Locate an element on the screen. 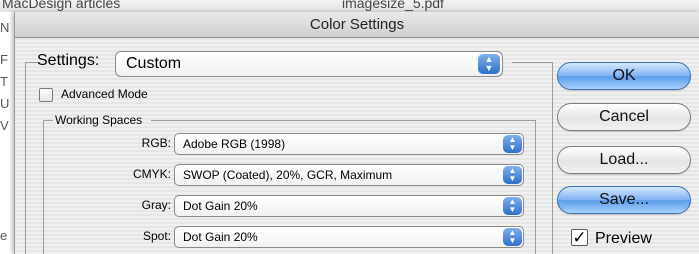 This screenshot has height=254, width=699. cmyk-value: SWOP (Coated), 20%, GCR, Maximum is located at coordinates (288, 175).